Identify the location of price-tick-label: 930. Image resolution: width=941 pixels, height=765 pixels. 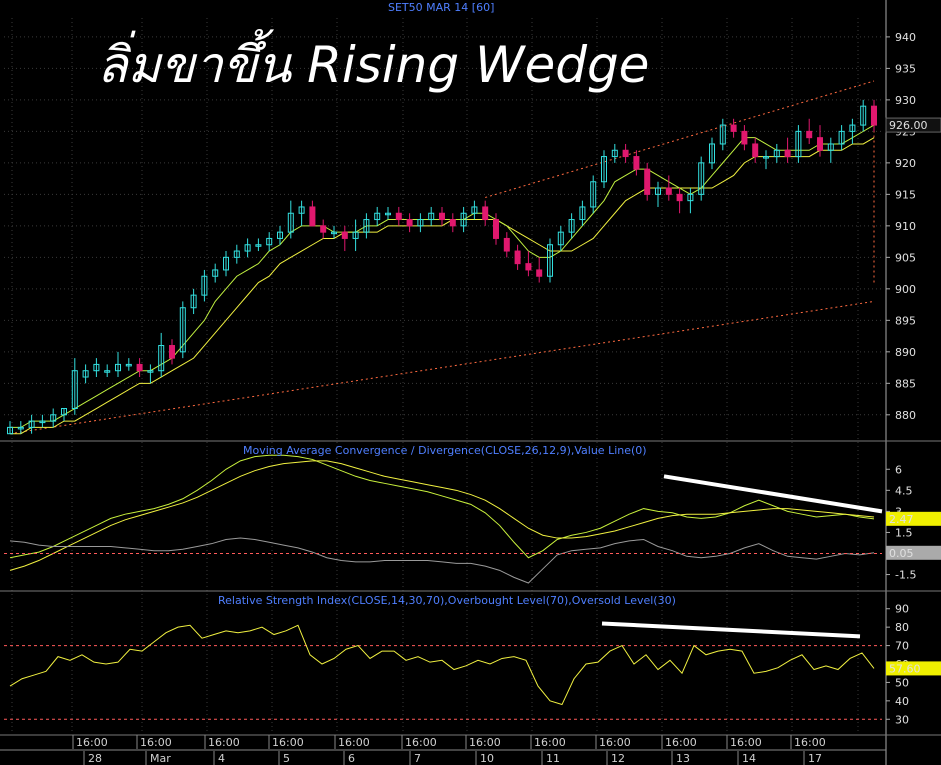
(905, 100).